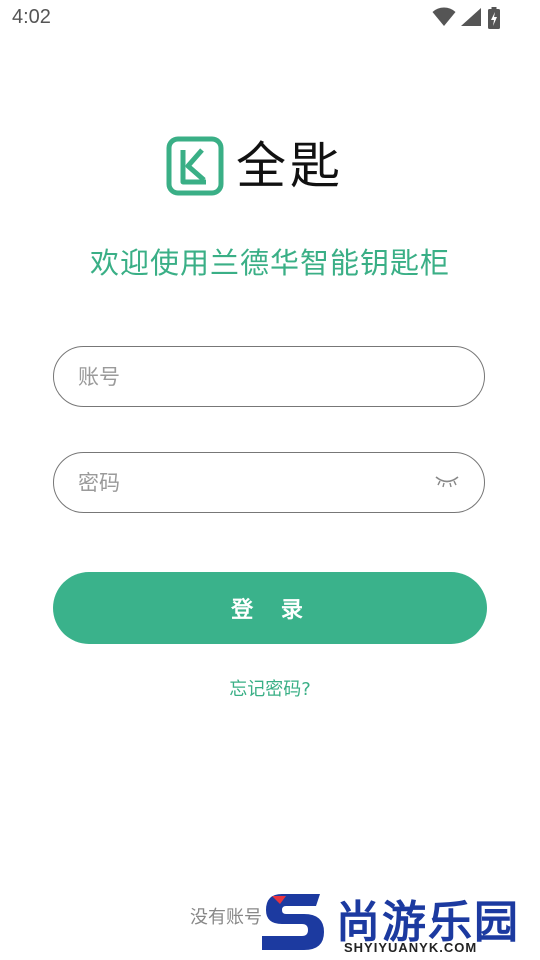  What do you see at coordinates (270, 19) in the screenshot?
I see `status-bar: 4:02` at bounding box center [270, 19].